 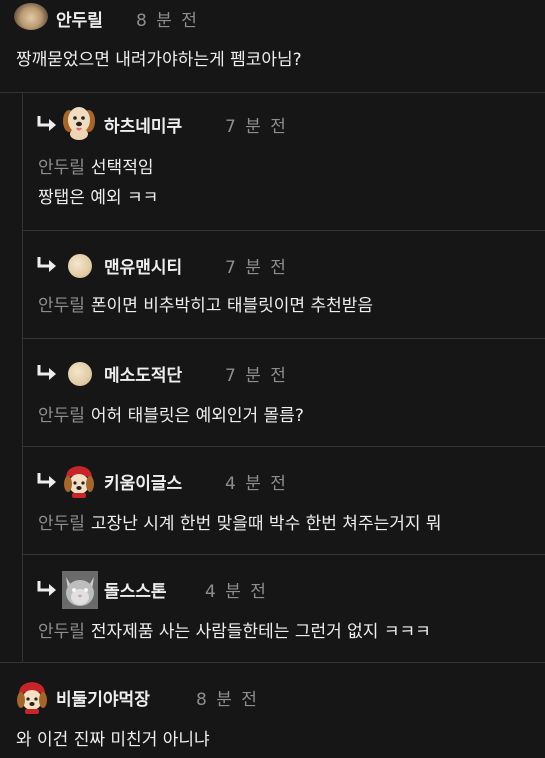 I want to click on reply-author: 하츠네미쿠, so click(x=143, y=124).